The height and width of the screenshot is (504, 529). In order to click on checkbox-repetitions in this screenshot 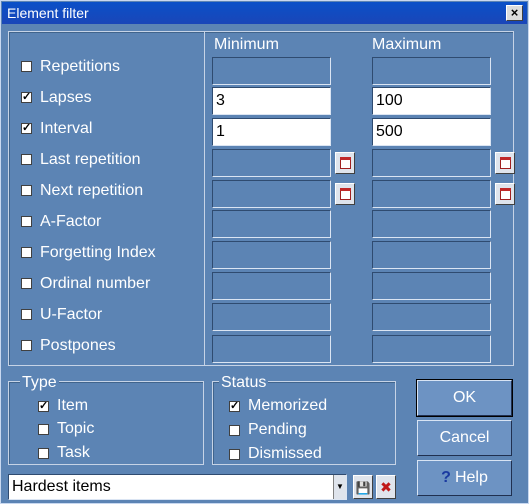, I will do `click(26, 66)`.